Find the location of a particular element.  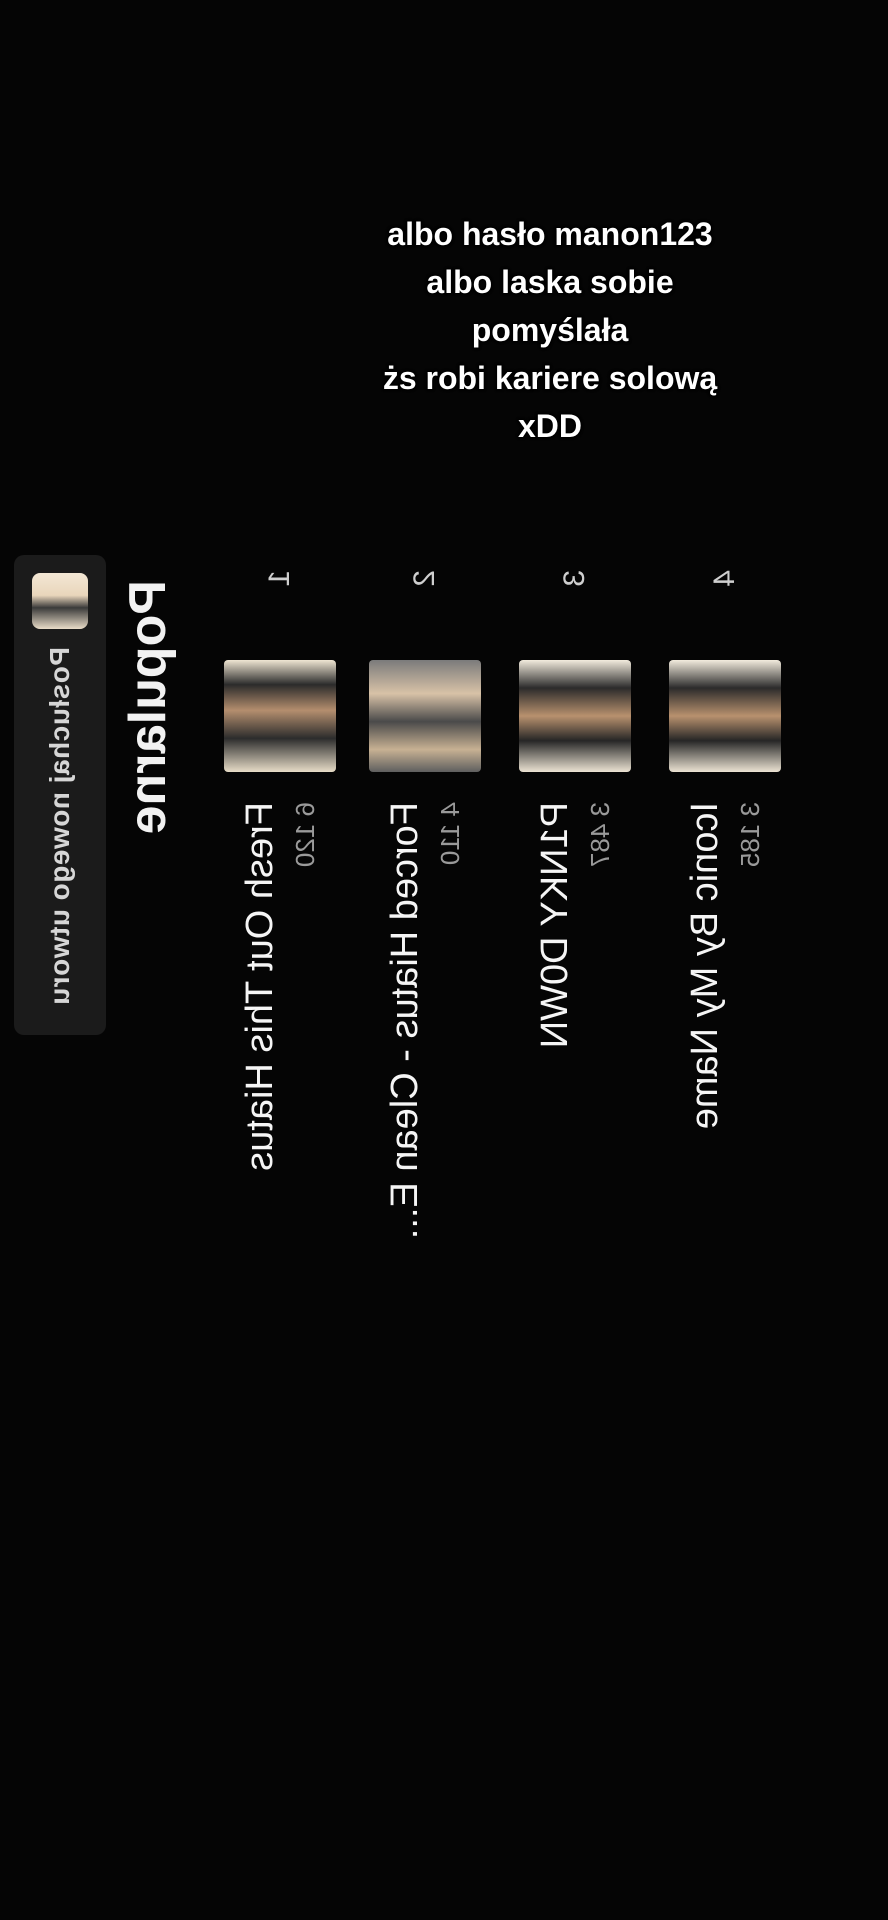

caption-line: albo hasło manon123 is located at coordinates (550, 234).